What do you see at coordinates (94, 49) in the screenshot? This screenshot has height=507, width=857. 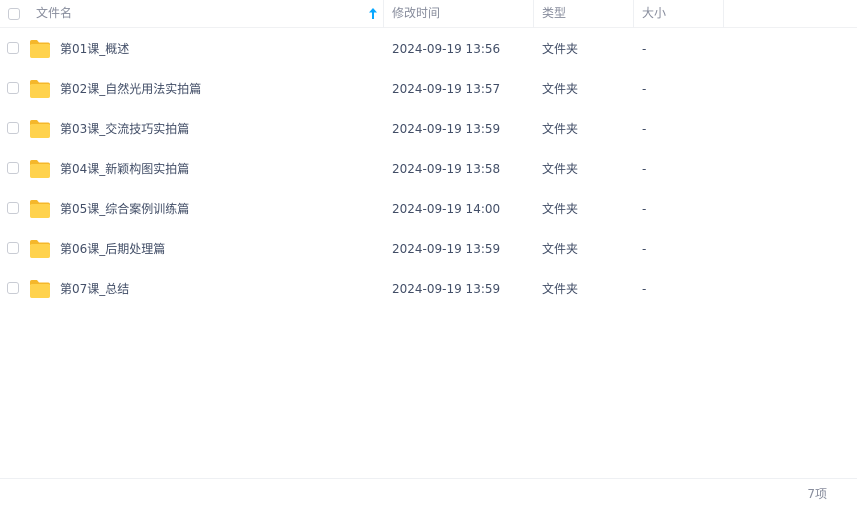 I see `file-name: 第01课_概述` at bounding box center [94, 49].